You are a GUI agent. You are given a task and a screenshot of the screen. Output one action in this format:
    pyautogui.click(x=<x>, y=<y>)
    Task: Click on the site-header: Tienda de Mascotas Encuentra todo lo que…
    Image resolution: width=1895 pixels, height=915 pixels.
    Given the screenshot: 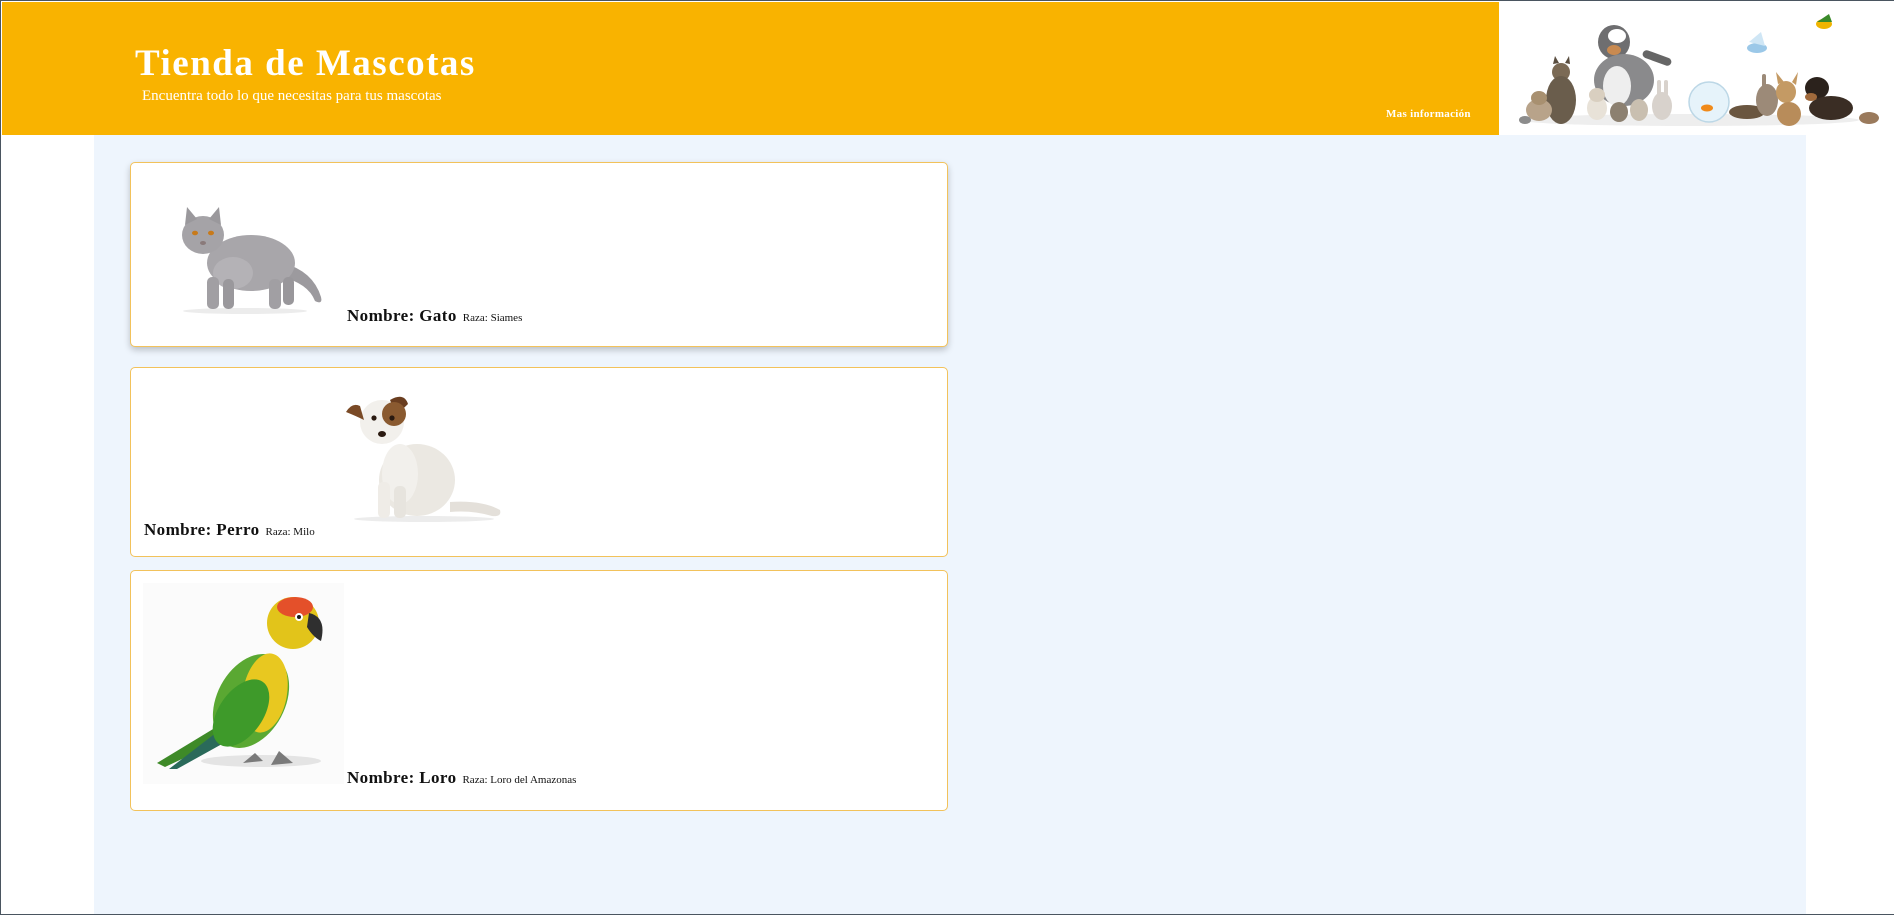 What is the action you would take?
    pyautogui.click(x=750, y=68)
    